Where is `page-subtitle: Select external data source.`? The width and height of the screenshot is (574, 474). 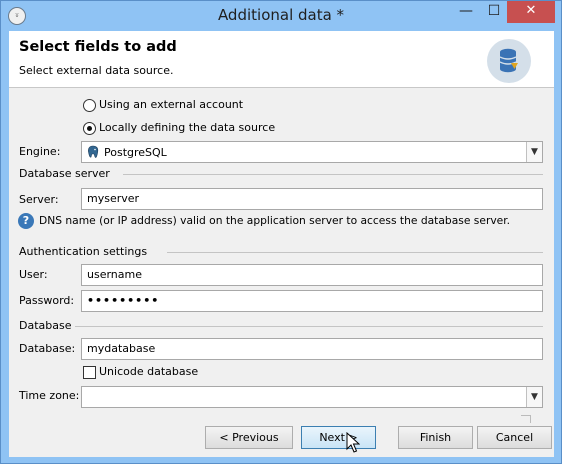
page-subtitle: Select external data source. is located at coordinates (96, 70).